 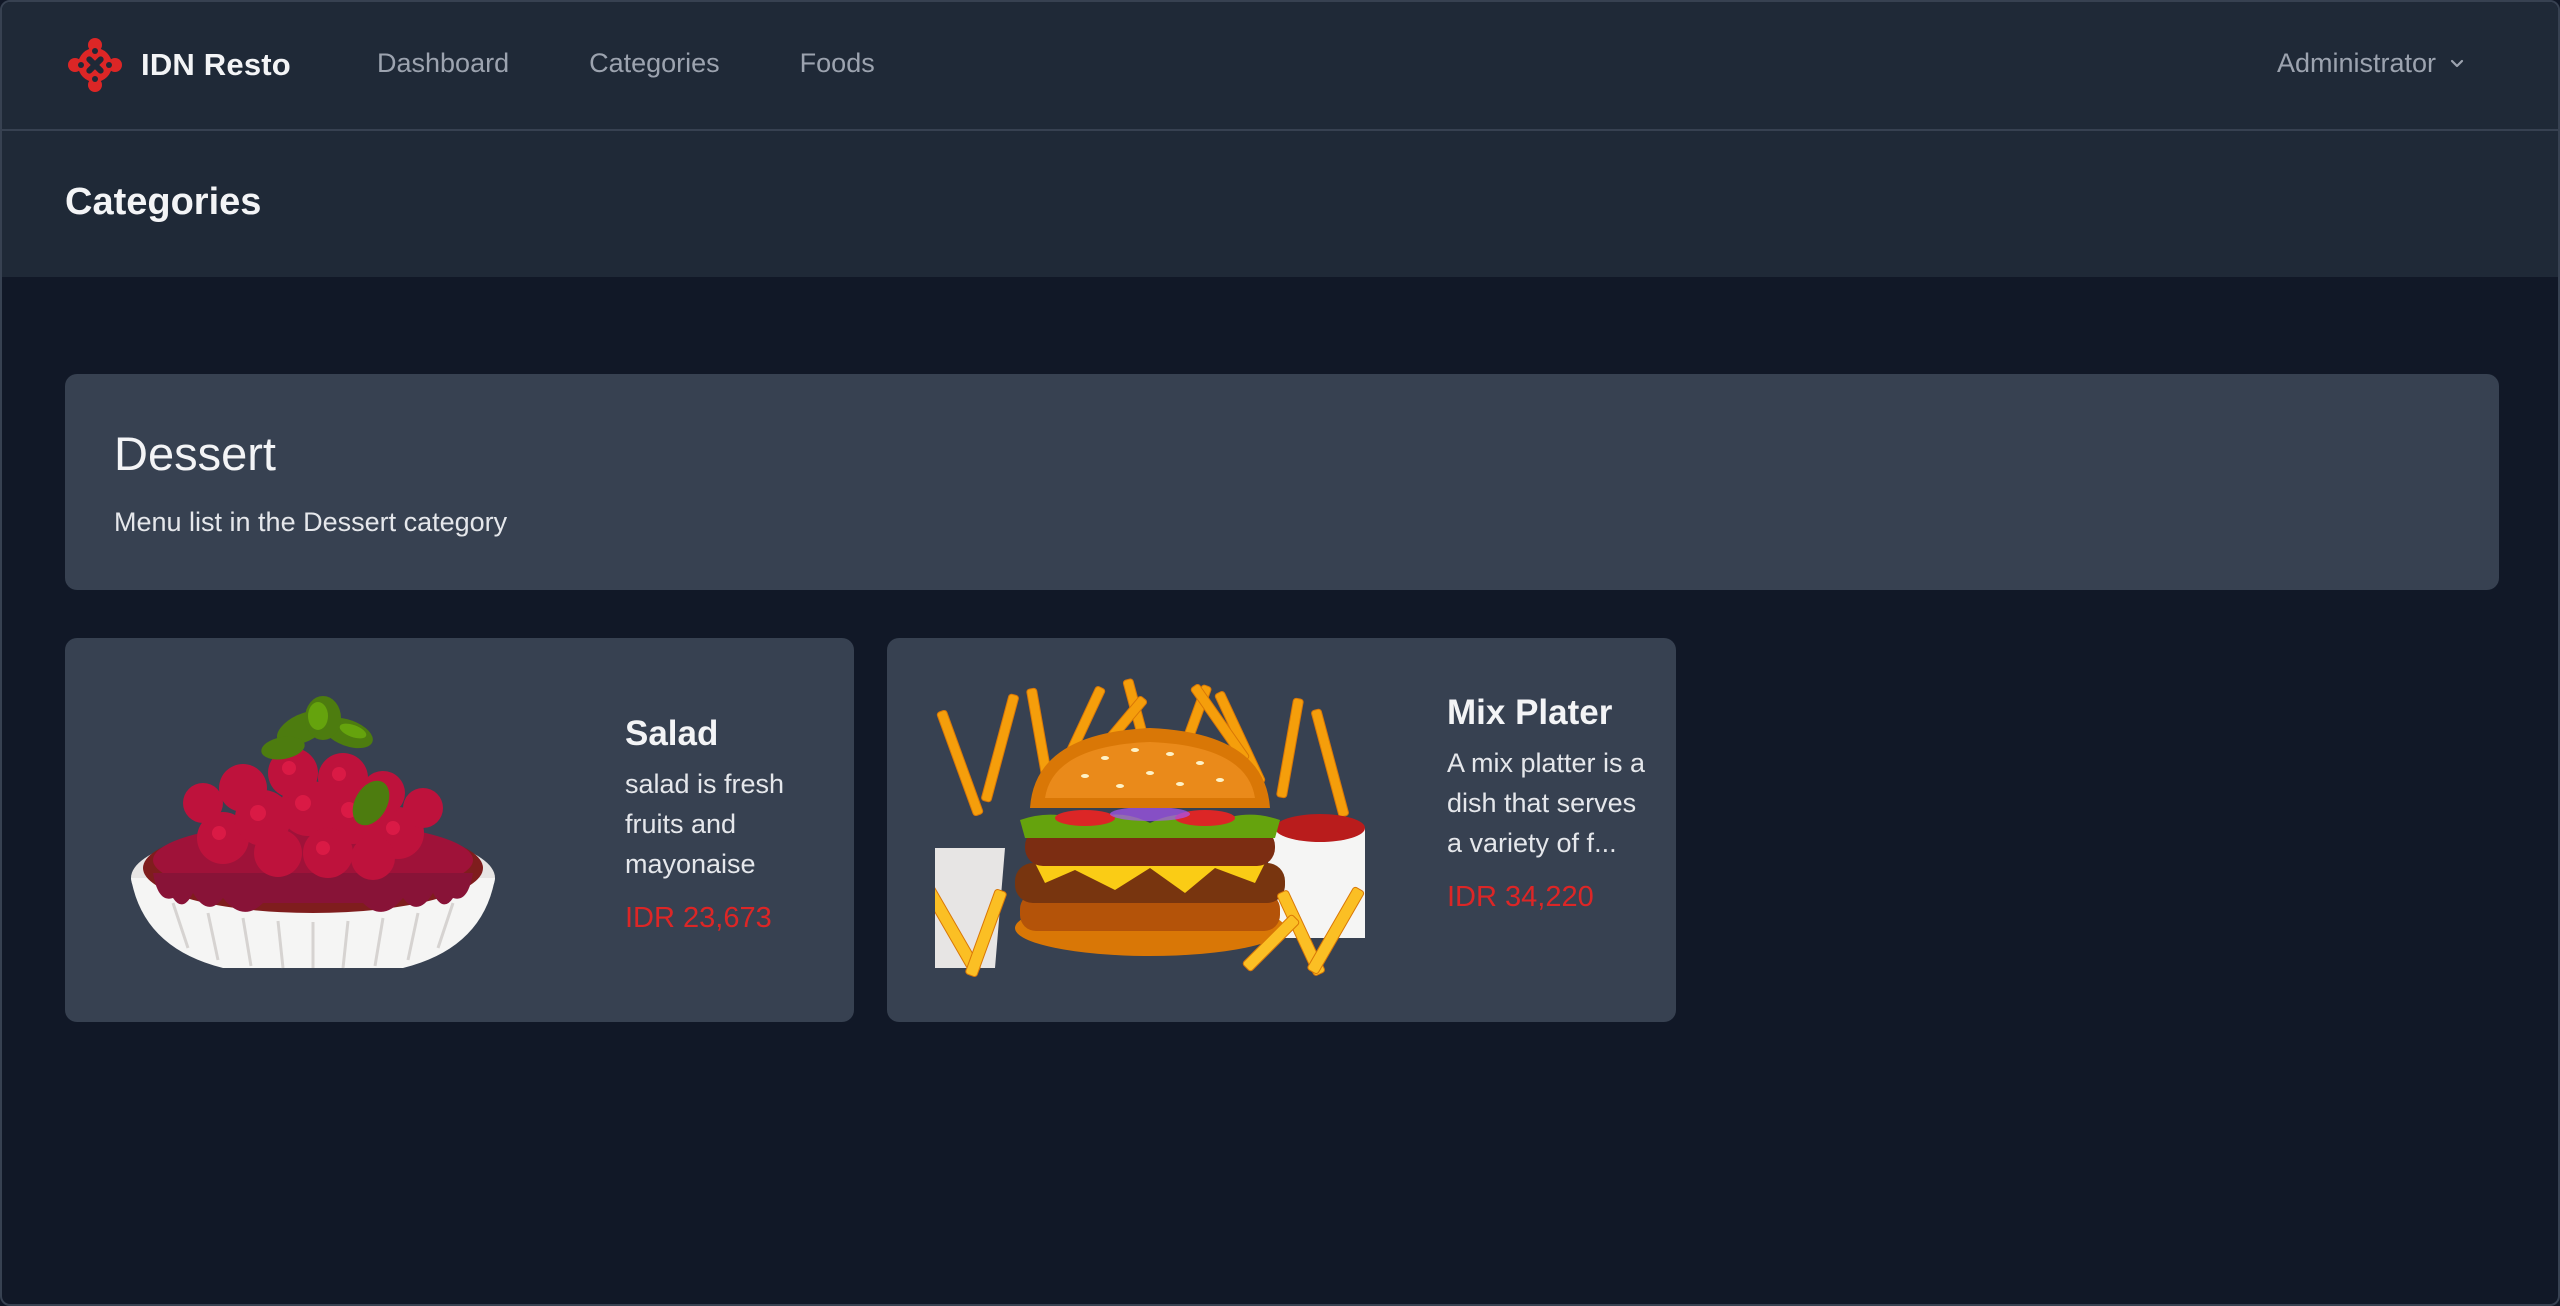 What do you see at coordinates (1520, 897) in the screenshot?
I see `food-price: IDR 34,220` at bounding box center [1520, 897].